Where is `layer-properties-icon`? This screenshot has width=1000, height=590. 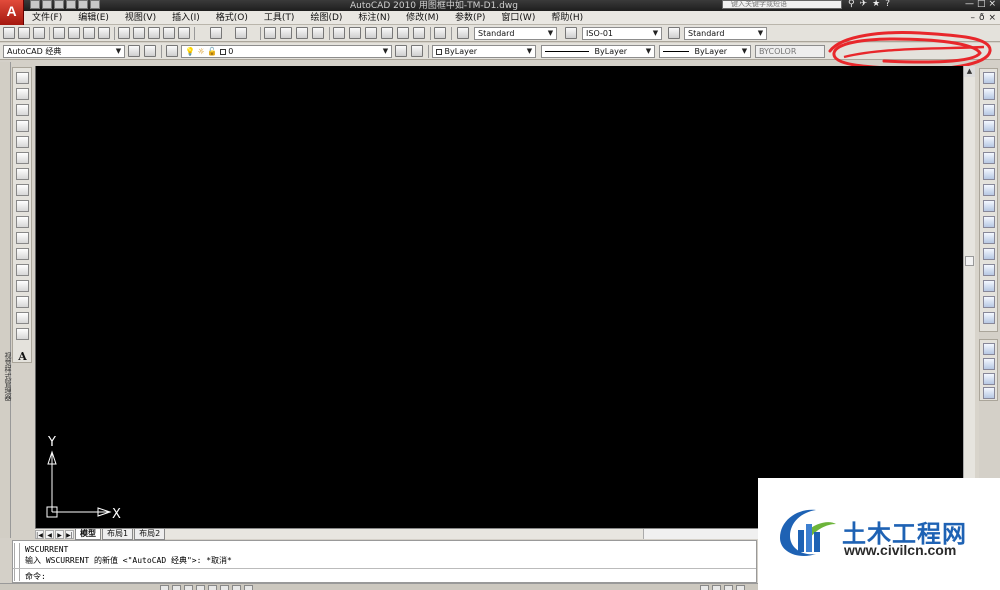
layer-properties-icon is located at coordinates (172, 51).